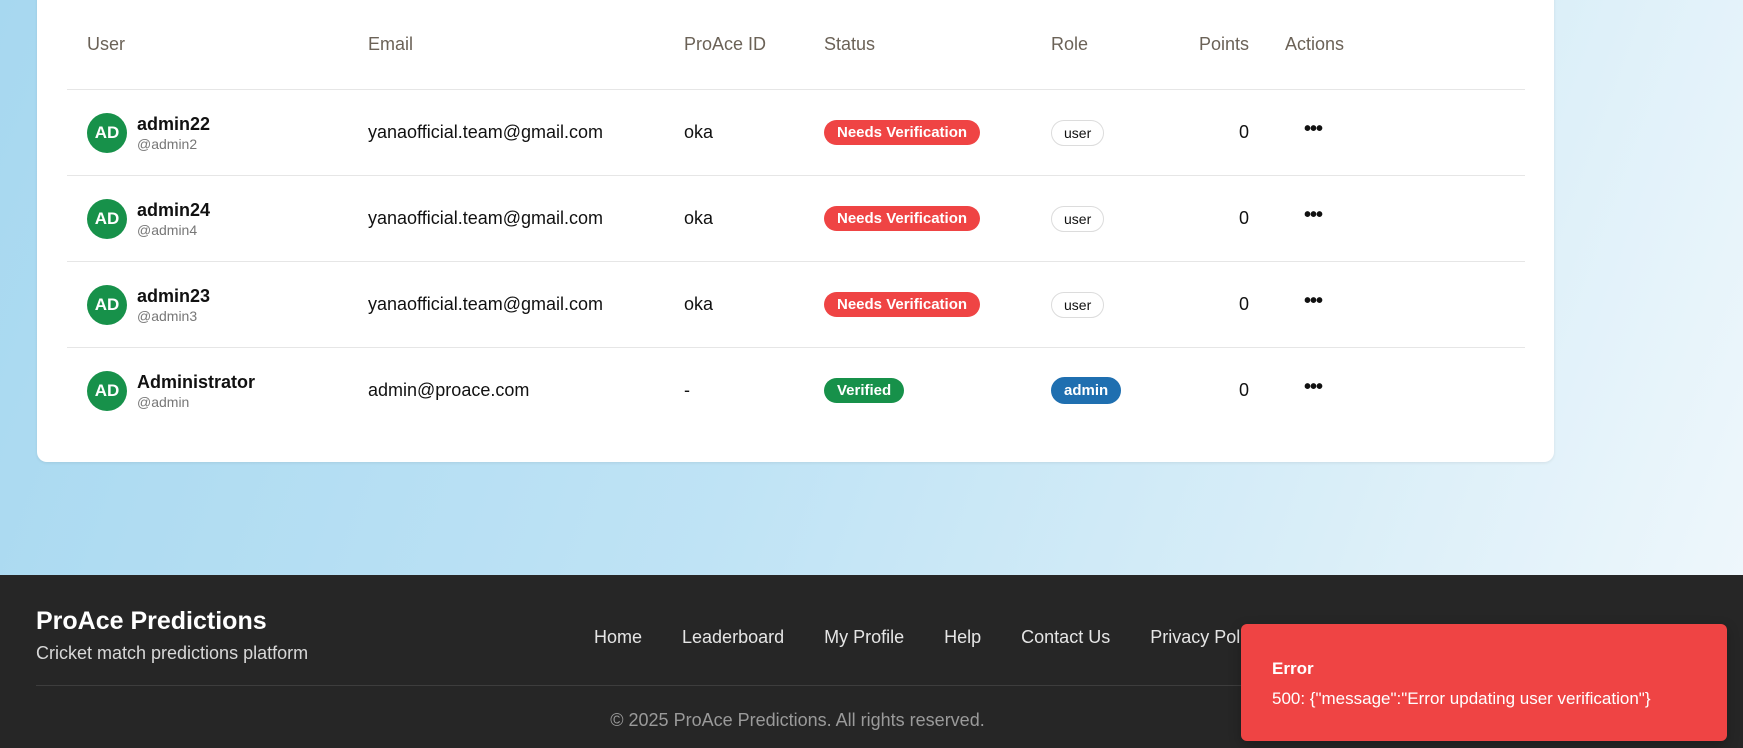  What do you see at coordinates (196, 381) in the screenshot?
I see `user-name: Administrator` at bounding box center [196, 381].